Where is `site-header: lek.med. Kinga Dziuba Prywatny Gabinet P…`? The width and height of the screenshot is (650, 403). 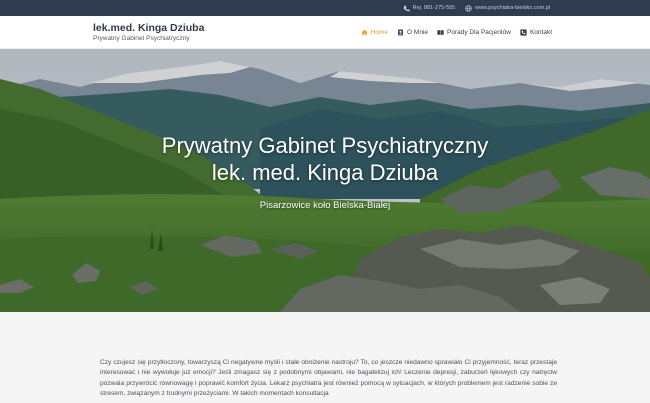
site-header: lek.med. Kinga Dziuba Prywatny Gabinet P… is located at coordinates (325, 32).